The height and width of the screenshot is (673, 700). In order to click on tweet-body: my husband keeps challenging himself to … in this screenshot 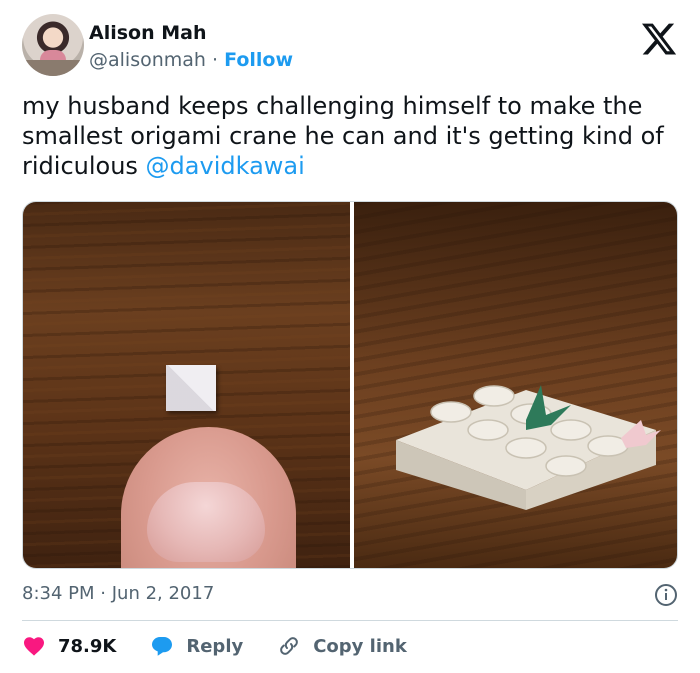, I will do `click(343, 136)`.